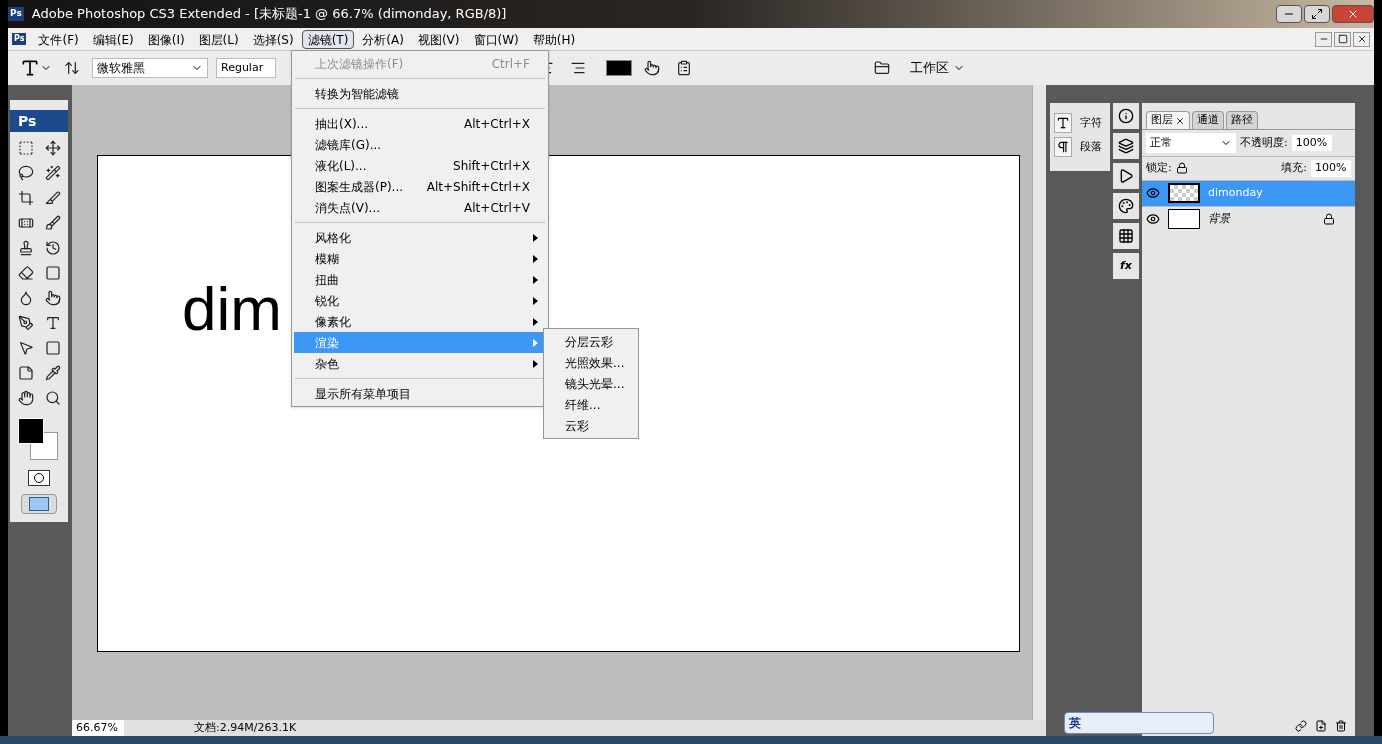 This screenshot has width=1382, height=744. I want to click on layer-name: 背景, so click(1219, 218).